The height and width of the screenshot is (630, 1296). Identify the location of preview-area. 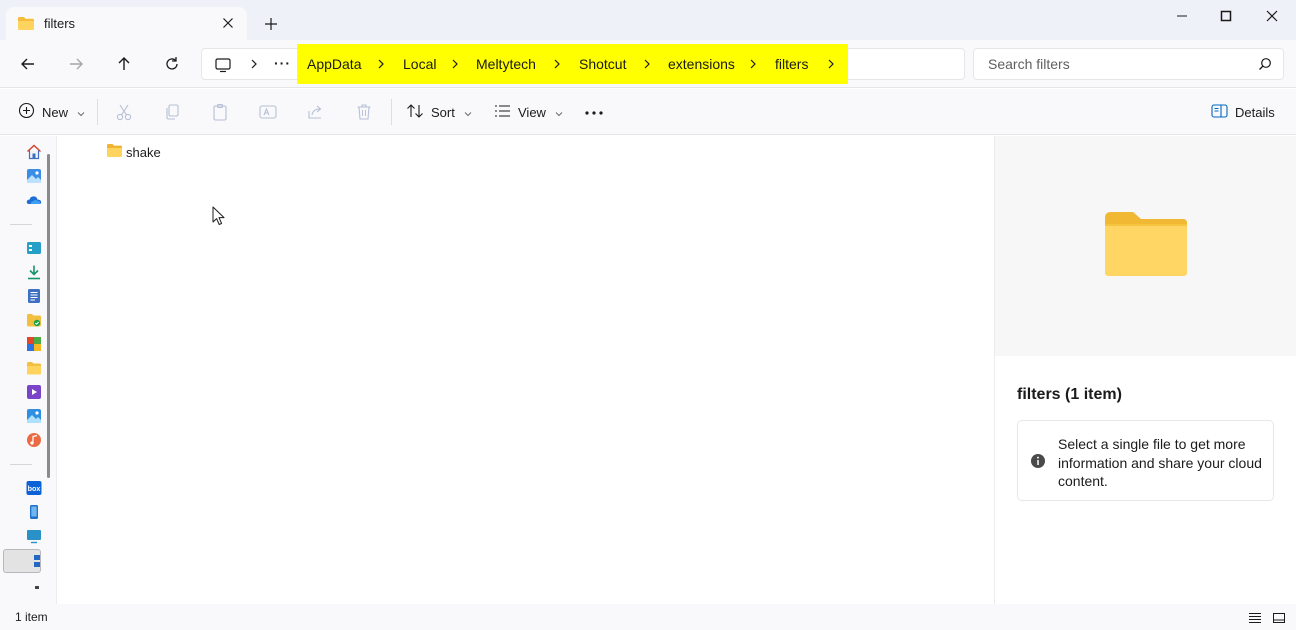
(1145, 246).